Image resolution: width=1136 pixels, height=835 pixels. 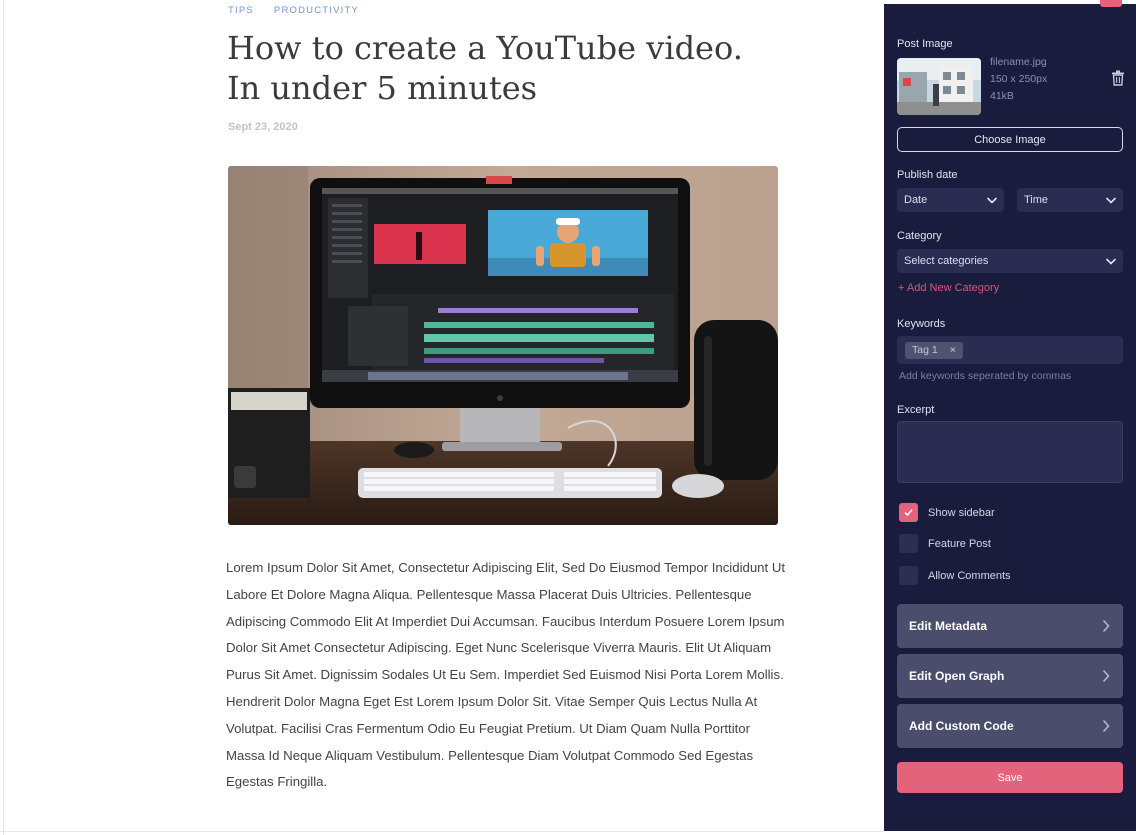 I want to click on keyword-chip: Tag 1 ×, so click(x=934, y=350).